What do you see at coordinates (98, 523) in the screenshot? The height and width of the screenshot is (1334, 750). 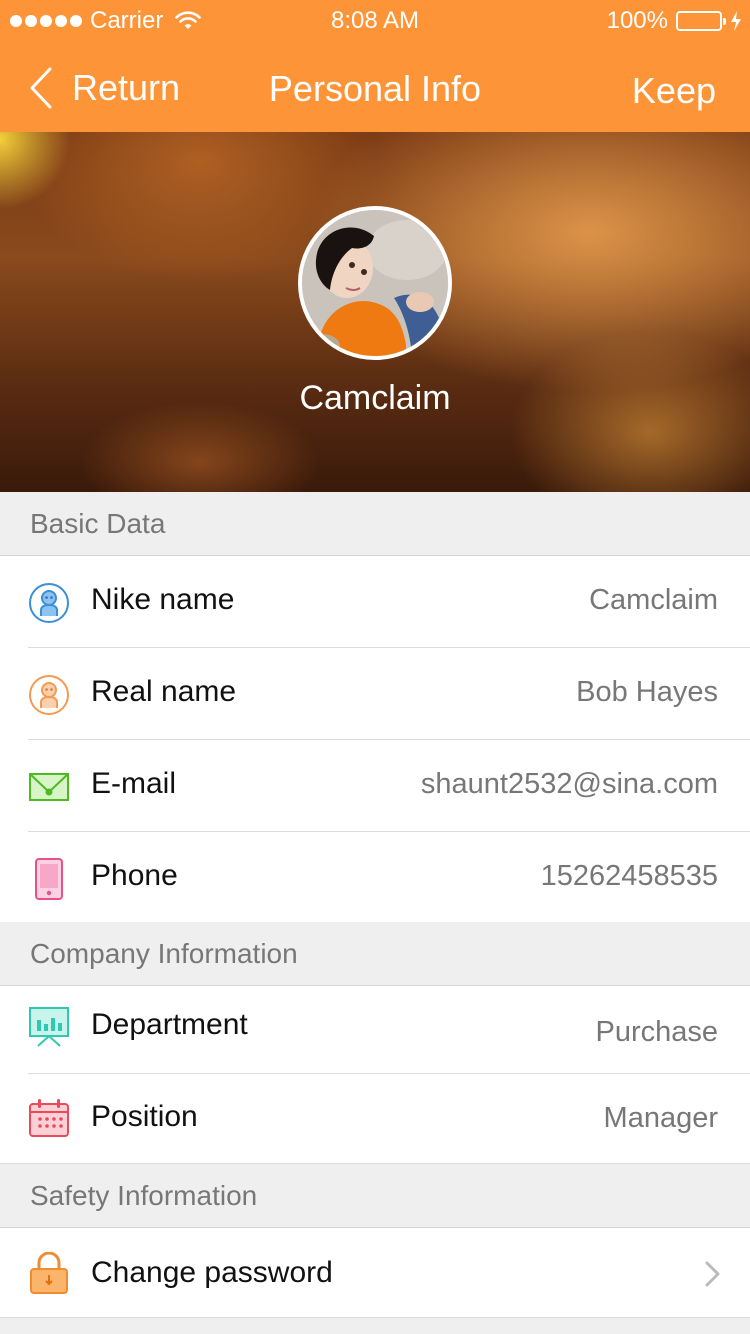 I see `section-title: Basic Data` at bounding box center [98, 523].